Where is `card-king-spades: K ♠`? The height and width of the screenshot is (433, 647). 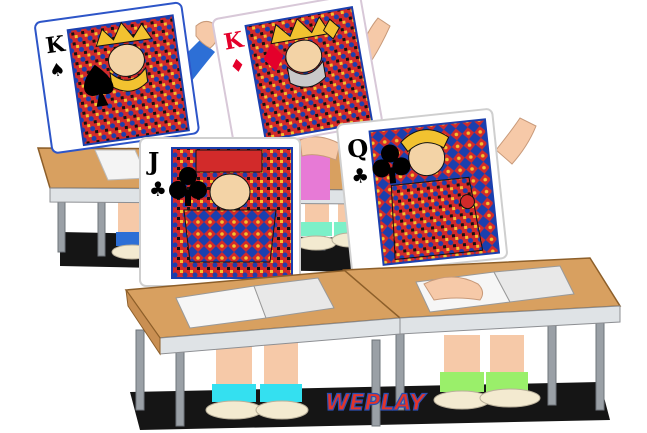 card-king-spades: K ♠ is located at coordinates (117, 77).